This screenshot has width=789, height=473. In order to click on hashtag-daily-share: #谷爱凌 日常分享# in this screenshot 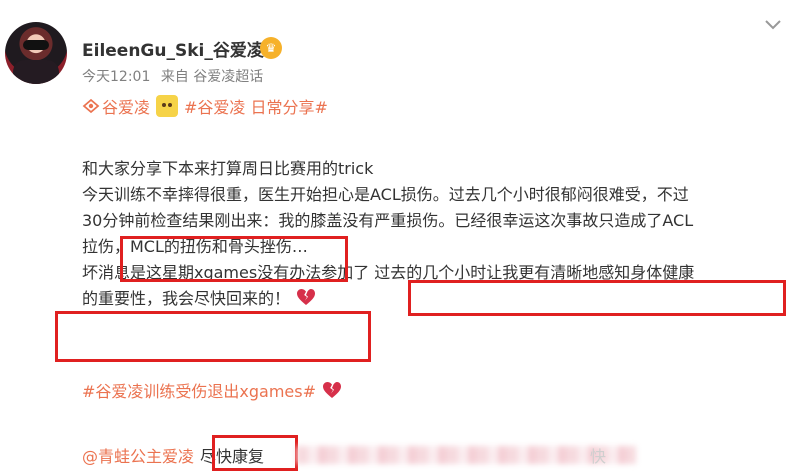, I will do `click(256, 106)`.